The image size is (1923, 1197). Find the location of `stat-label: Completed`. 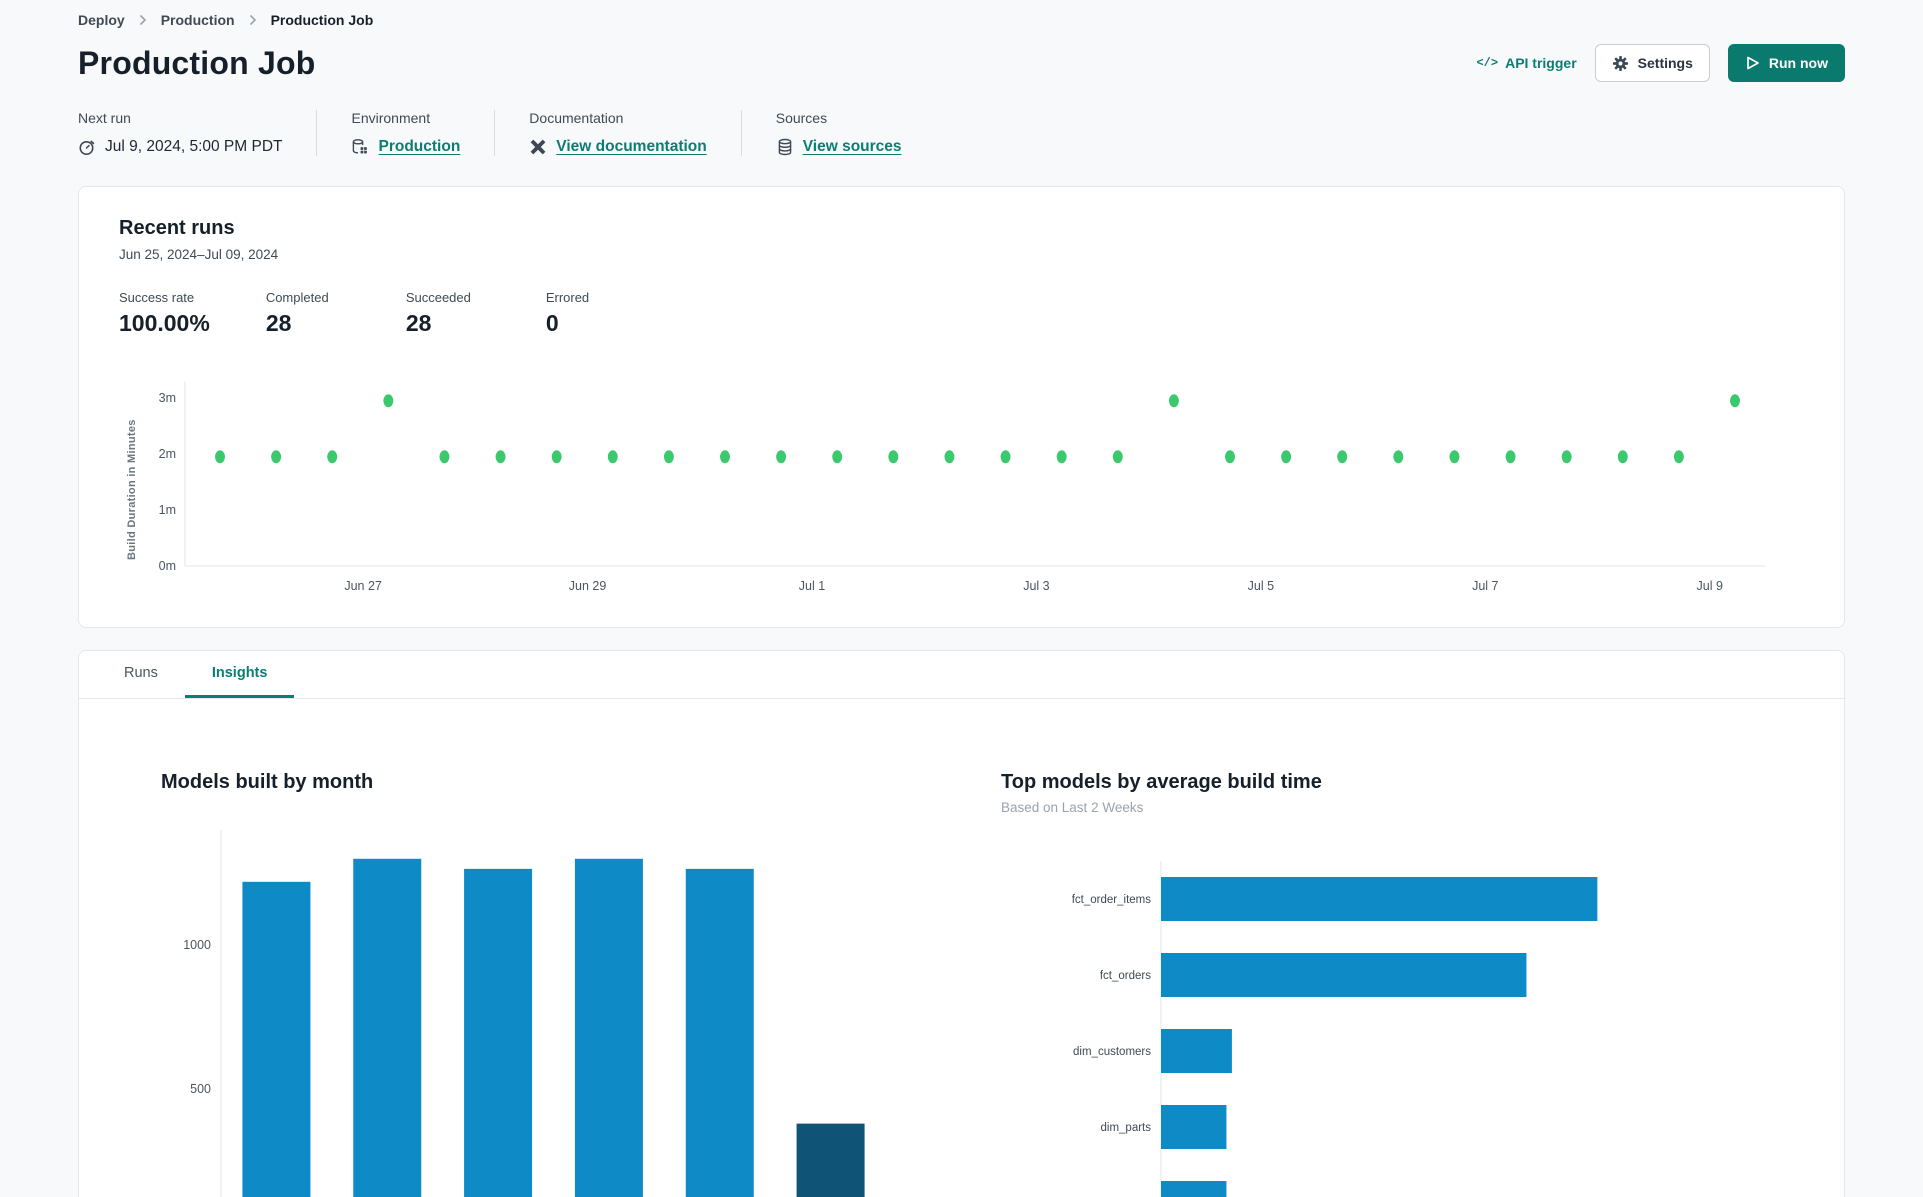

stat-label: Completed is located at coordinates (297, 297).